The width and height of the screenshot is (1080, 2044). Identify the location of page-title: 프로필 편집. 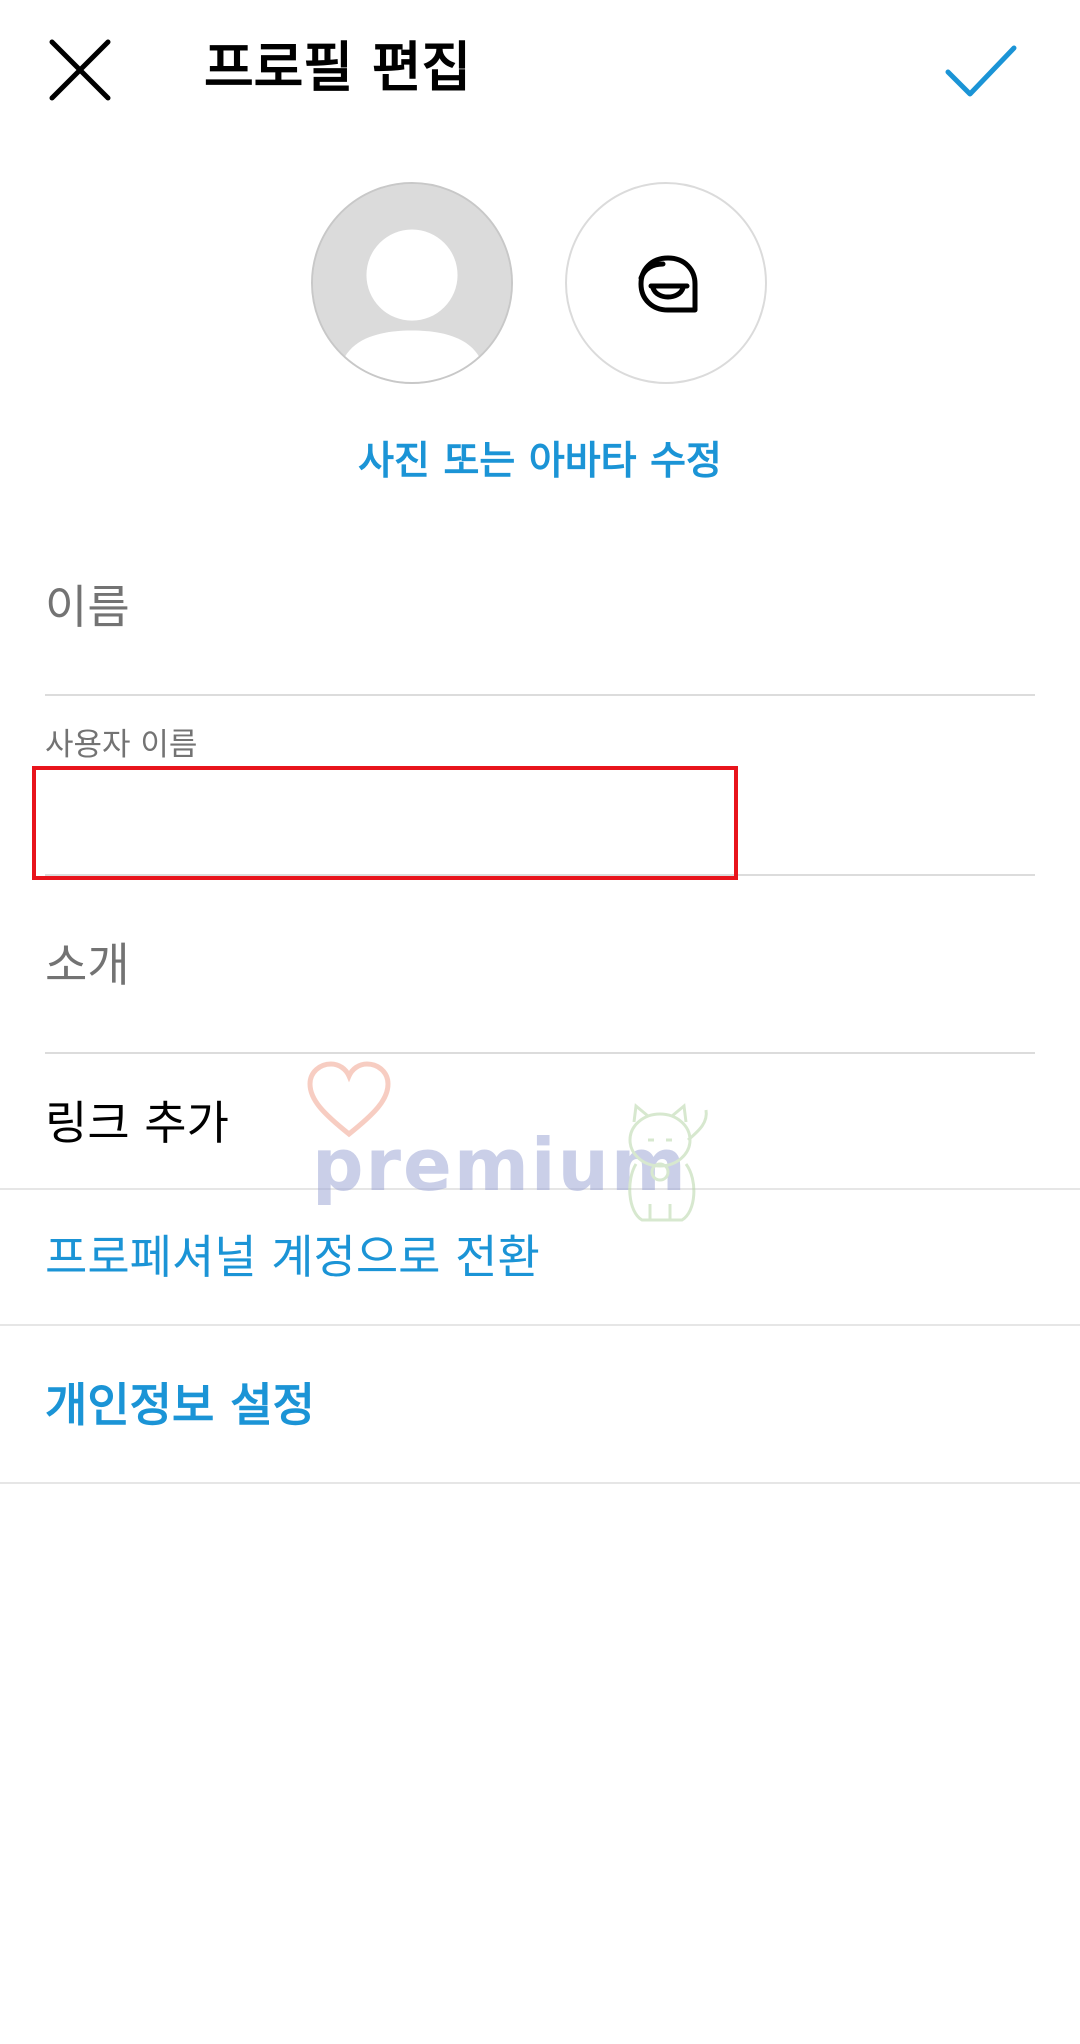
(338, 67).